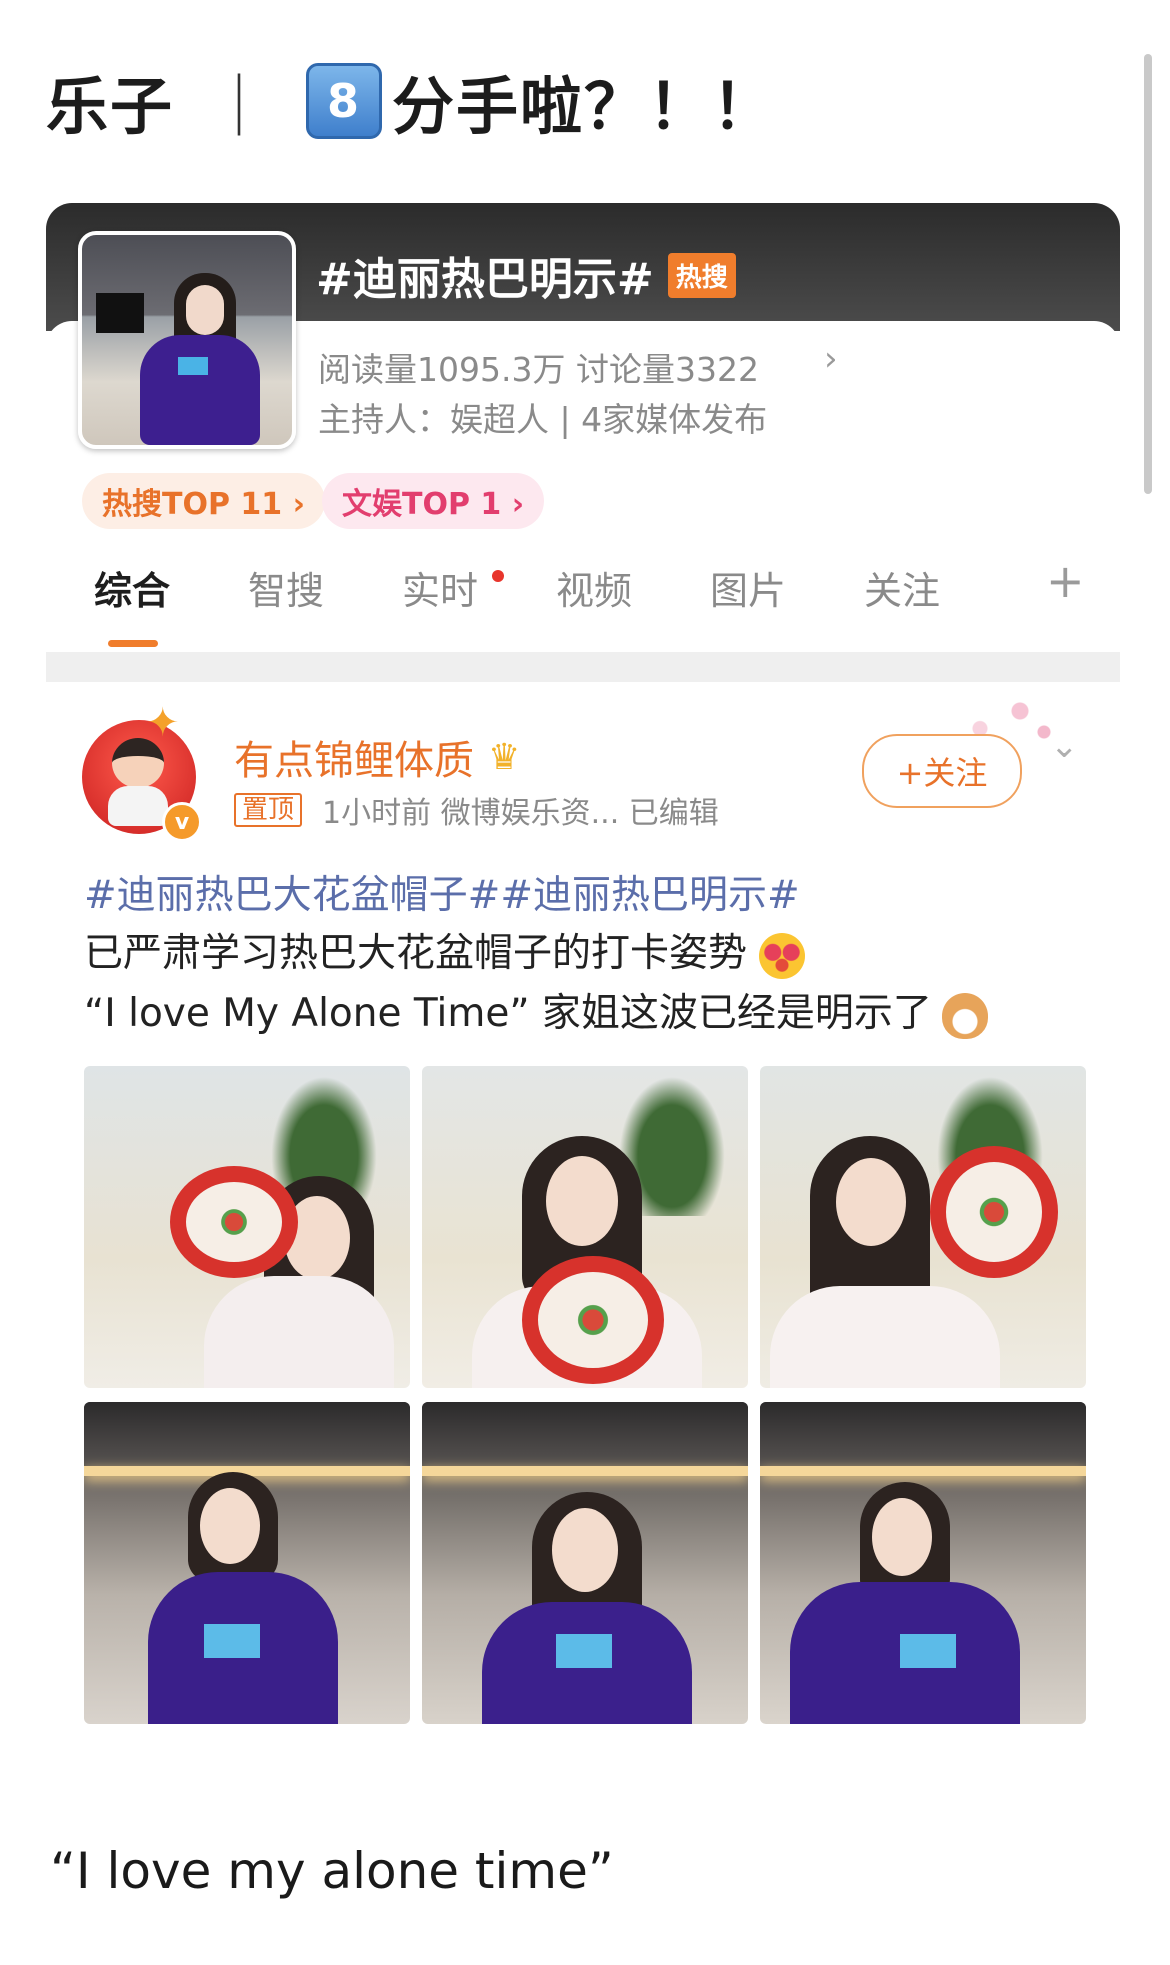 The width and height of the screenshot is (1170, 1965). Describe the element at coordinates (543, 419) in the screenshot. I see `topic-host: 主持人：娱超人 | 4家媒体发布` at that location.